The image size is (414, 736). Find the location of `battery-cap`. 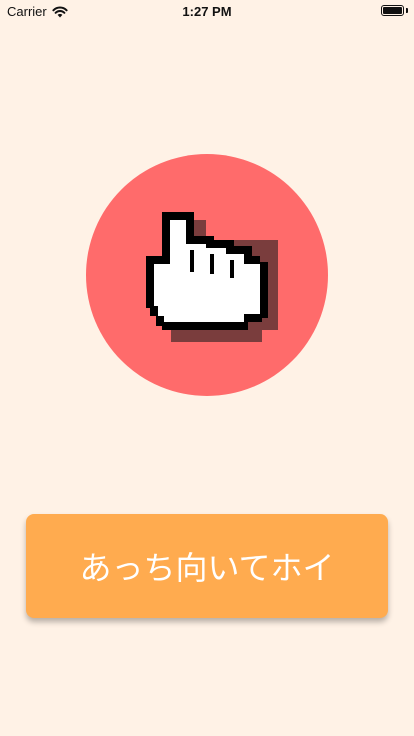

battery-cap is located at coordinates (407, 10).